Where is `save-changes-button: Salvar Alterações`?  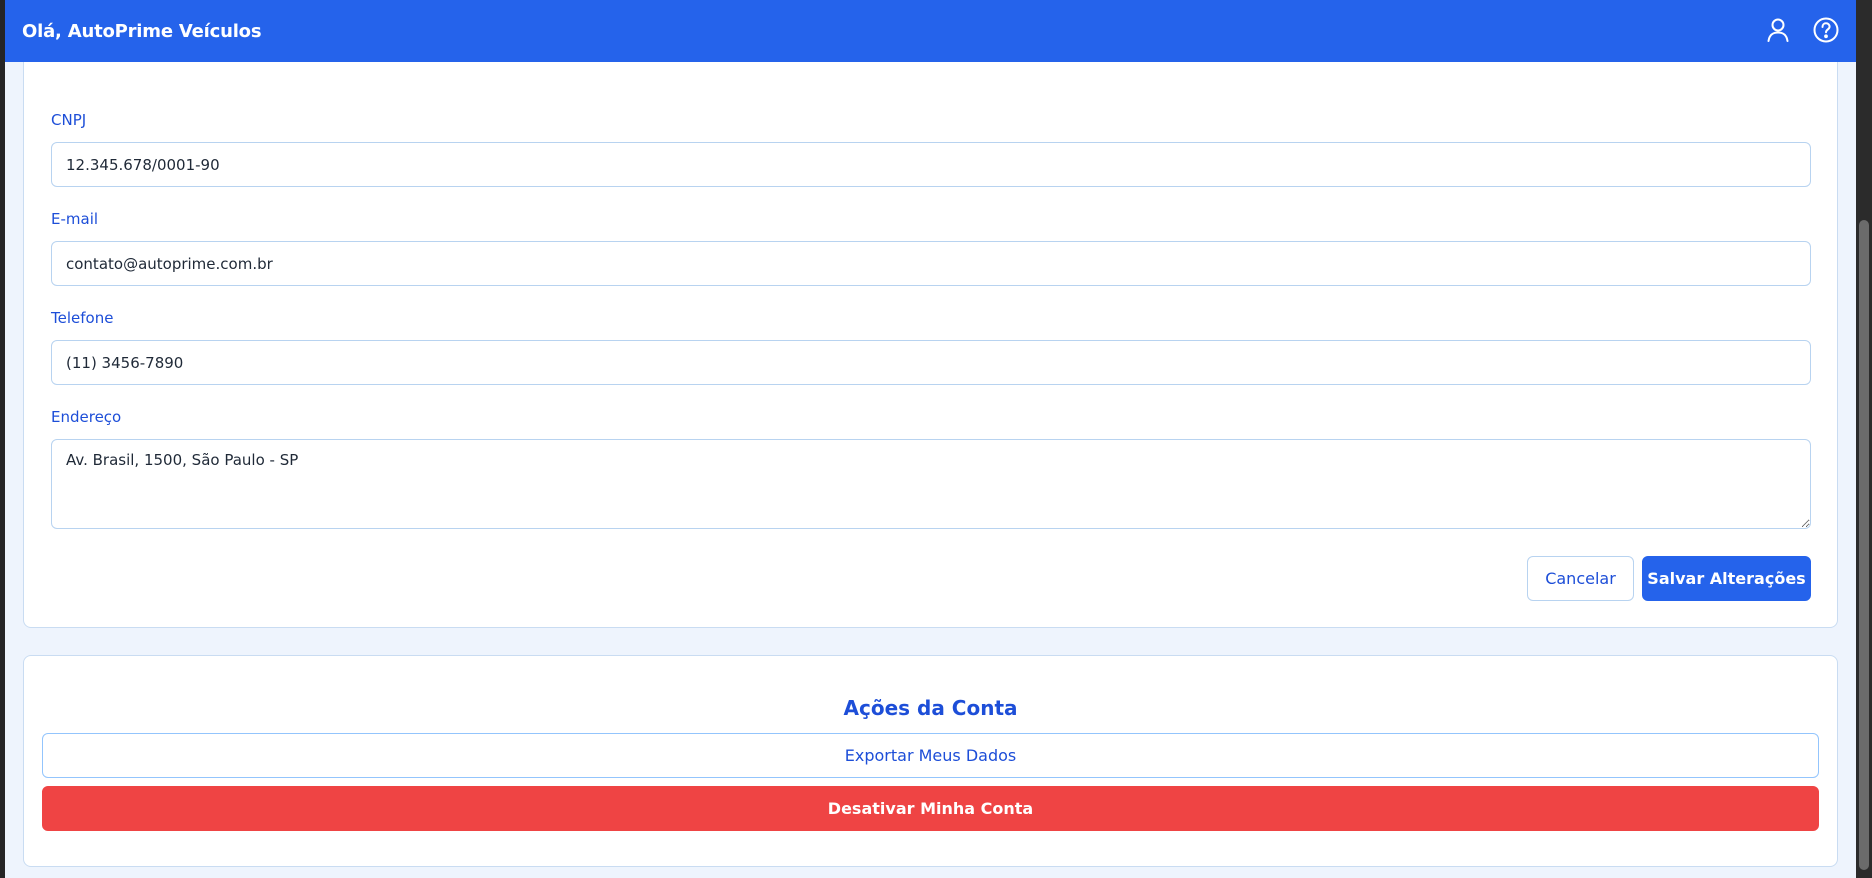
save-changes-button: Salvar Alterações is located at coordinates (1726, 578).